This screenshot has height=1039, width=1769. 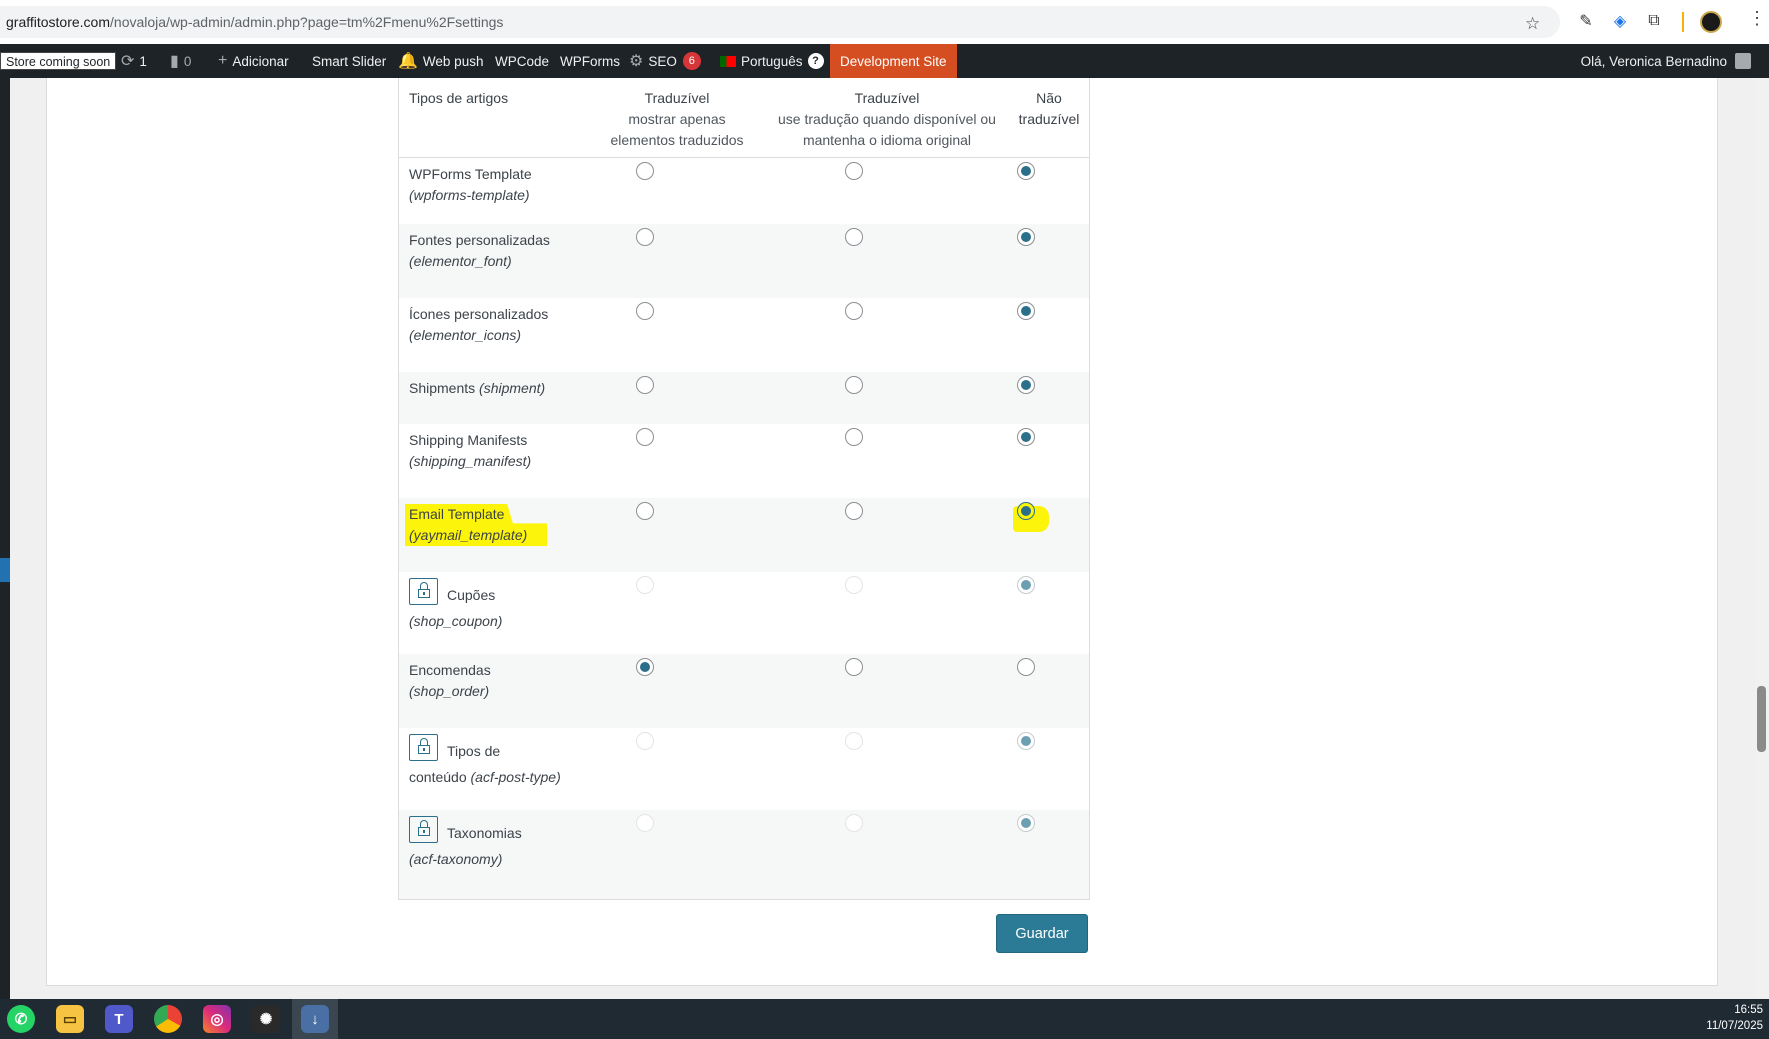 I want to click on post-type-name-line2: conteúdo, so click(x=438, y=777).